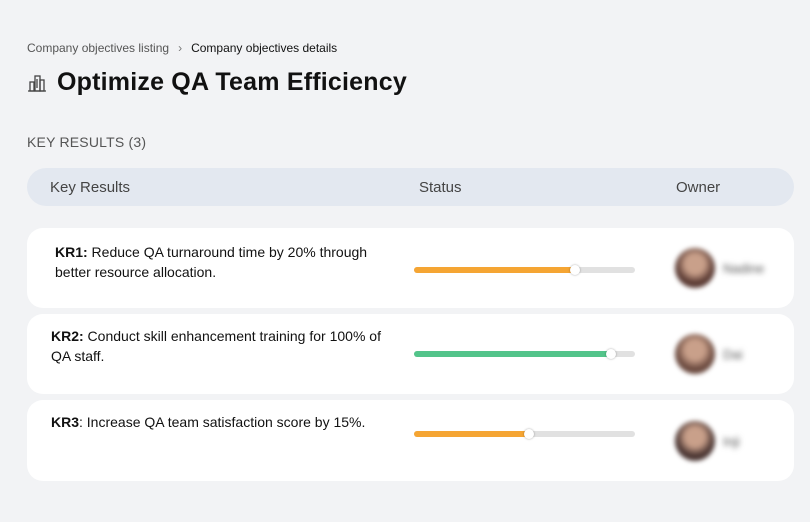 The height and width of the screenshot is (522, 810). Describe the element at coordinates (440, 187) in the screenshot. I see `column-header-status: Status` at that location.